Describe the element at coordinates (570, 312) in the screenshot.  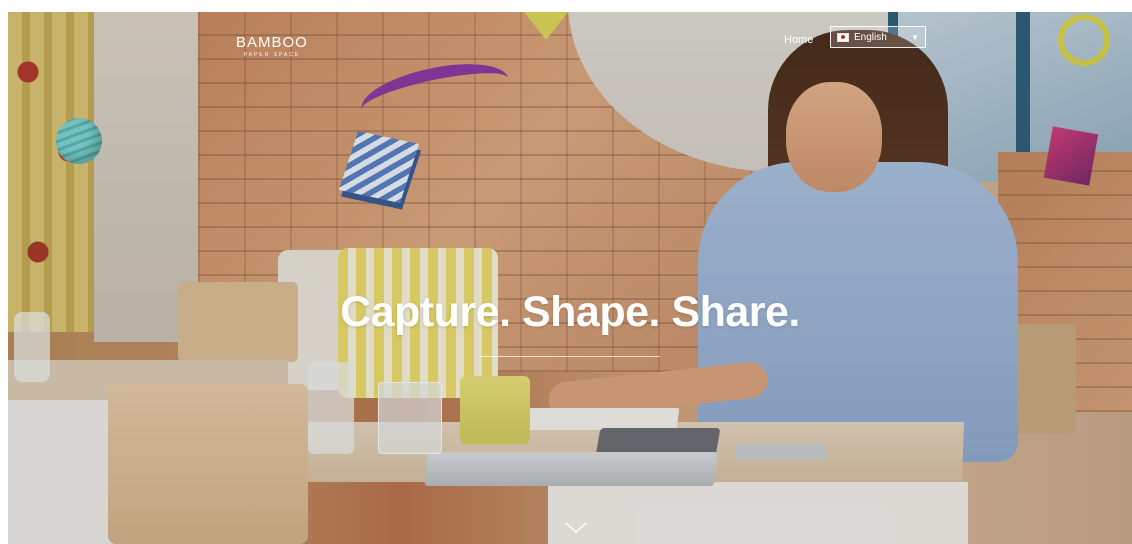
I see `hero-title: Capture. Shape. Share.` at that location.